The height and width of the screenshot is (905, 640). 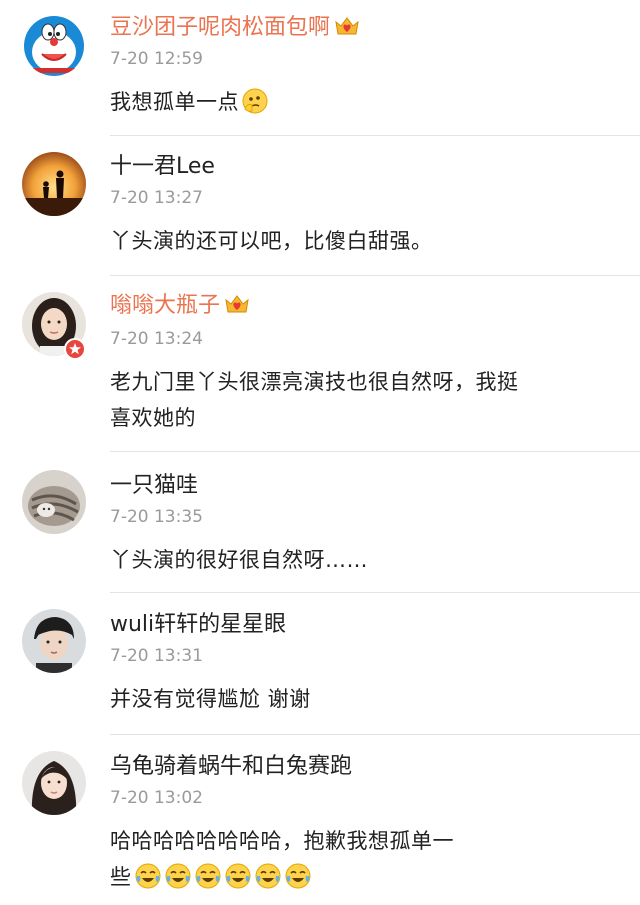 I want to click on comment-text-line: 些, so click(x=360, y=877).